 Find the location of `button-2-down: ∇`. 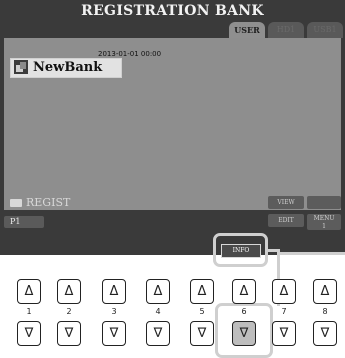

button-2-down: ∇ is located at coordinates (69, 333).